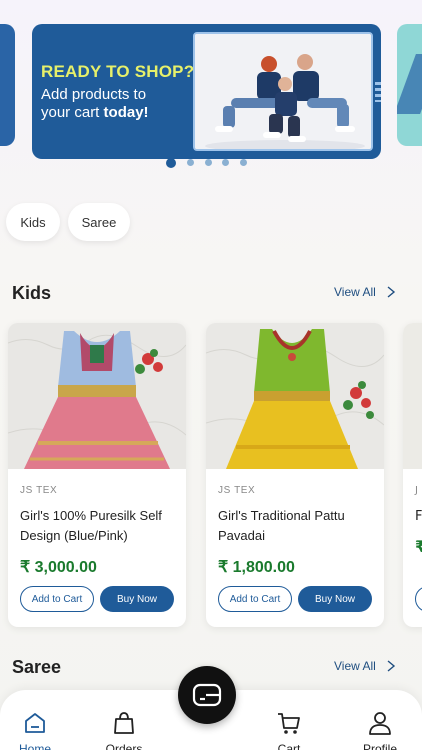 The height and width of the screenshot is (750, 422). Describe the element at coordinates (126, 112) in the screenshot. I see `banner-sub-bold: today!` at that location.